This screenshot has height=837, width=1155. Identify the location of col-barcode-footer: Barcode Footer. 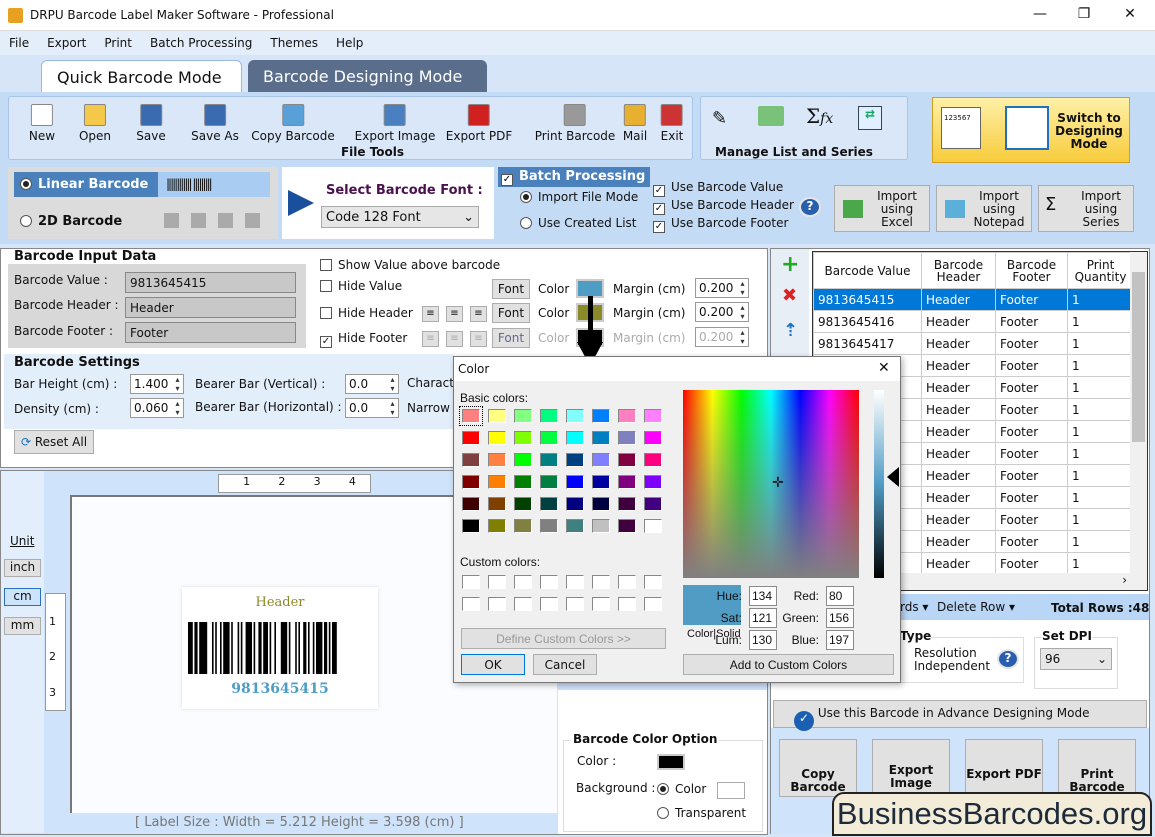
(1031, 270).